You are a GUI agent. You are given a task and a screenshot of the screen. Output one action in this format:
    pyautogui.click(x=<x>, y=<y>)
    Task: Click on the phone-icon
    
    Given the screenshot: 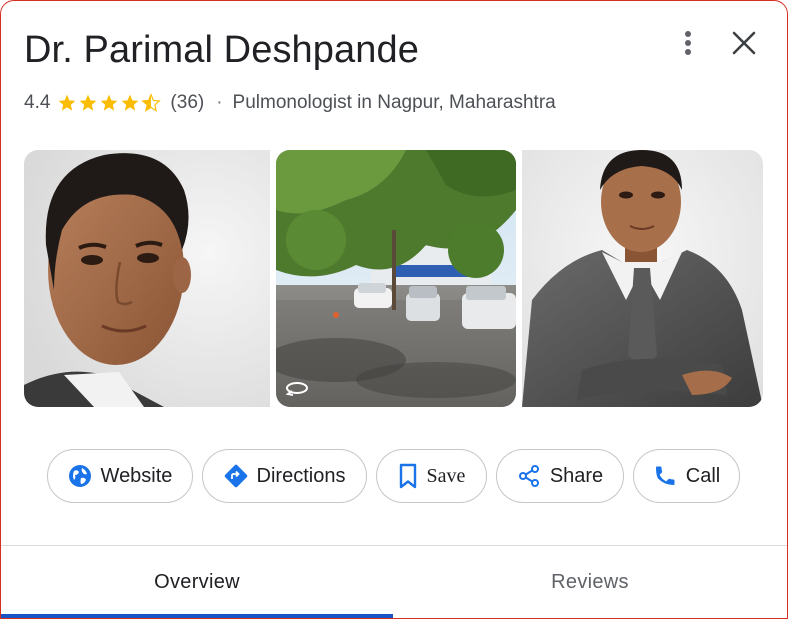 What is the action you would take?
    pyautogui.click(x=665, y=475)
    